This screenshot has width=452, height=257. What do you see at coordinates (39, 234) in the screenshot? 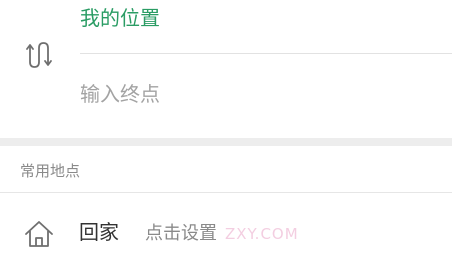
I see `home-icon` at bounding box center [39, 234].